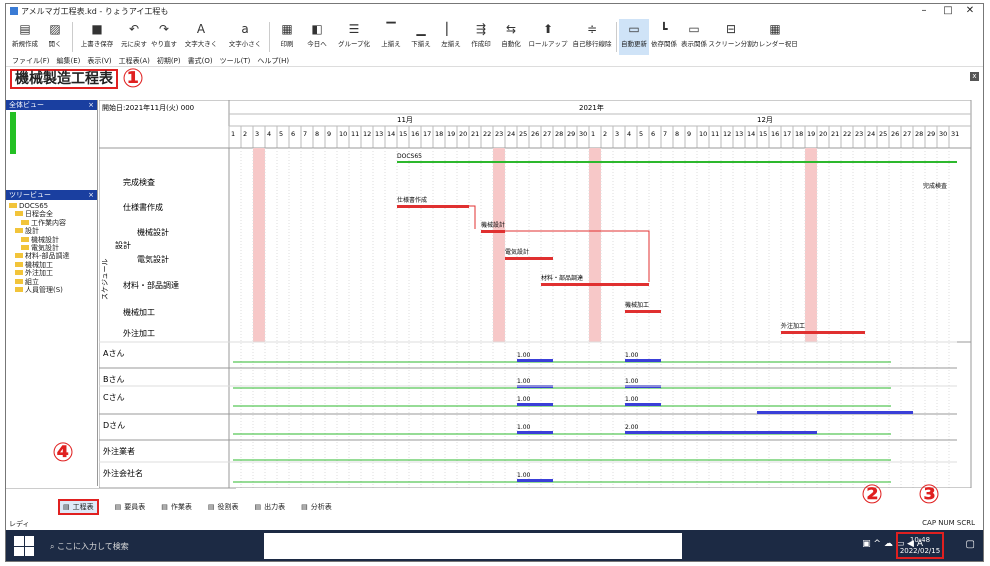  Describe the element at coordinates (317, 37) in the screenshot. I see `today-button: ◧ 今日へ` at that location.